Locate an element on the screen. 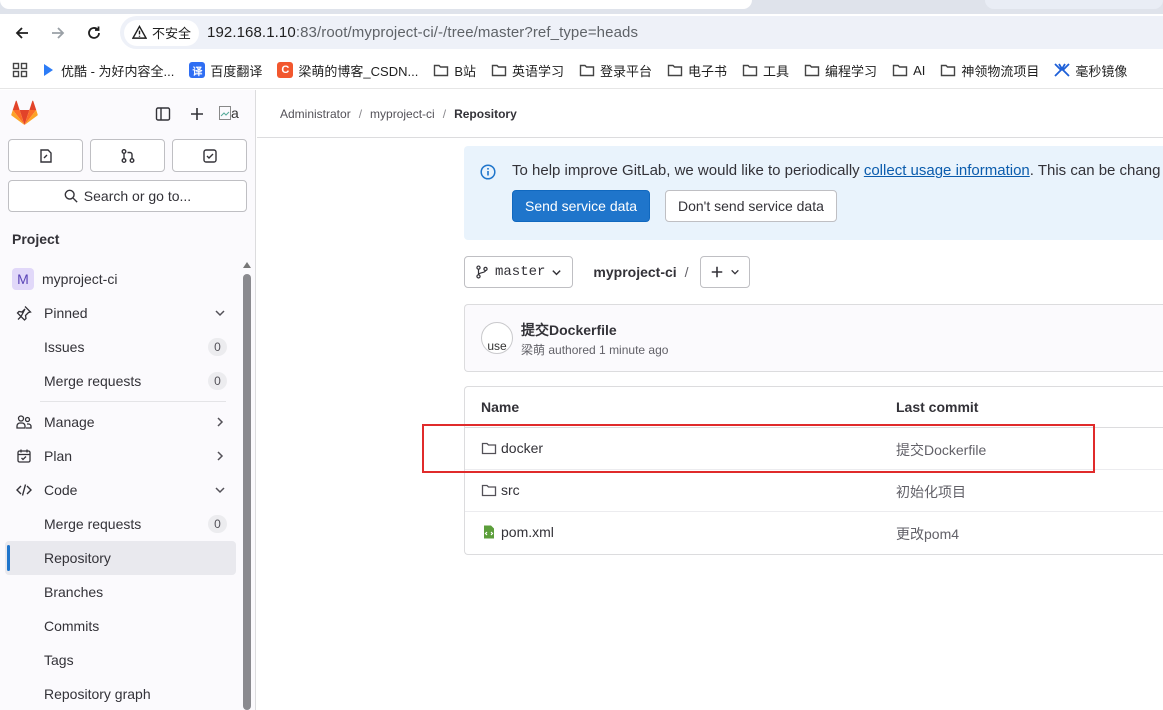 The height and width of the screenshot is (710, 1163). file-tree-header: Name Last commit is located at coordinates (814, 407).